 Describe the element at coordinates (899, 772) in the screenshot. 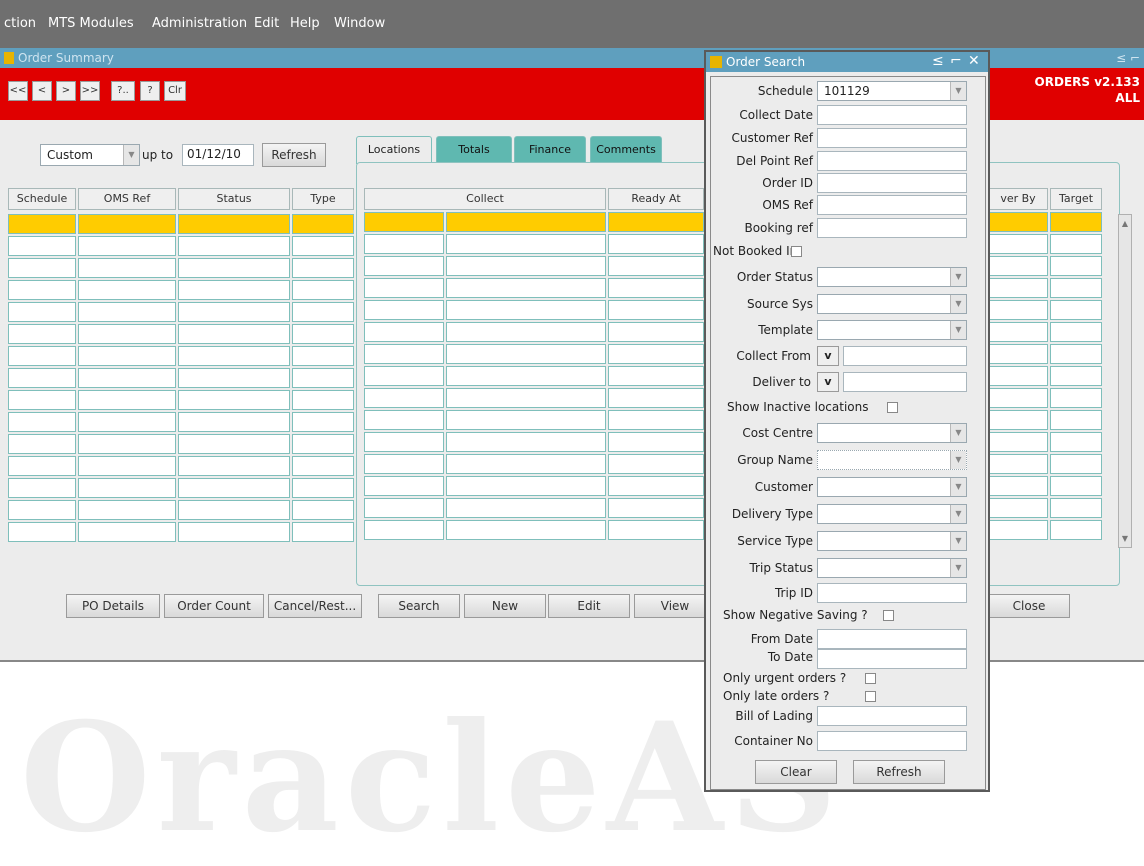

I see `refresh-button: Refresh` at that location.